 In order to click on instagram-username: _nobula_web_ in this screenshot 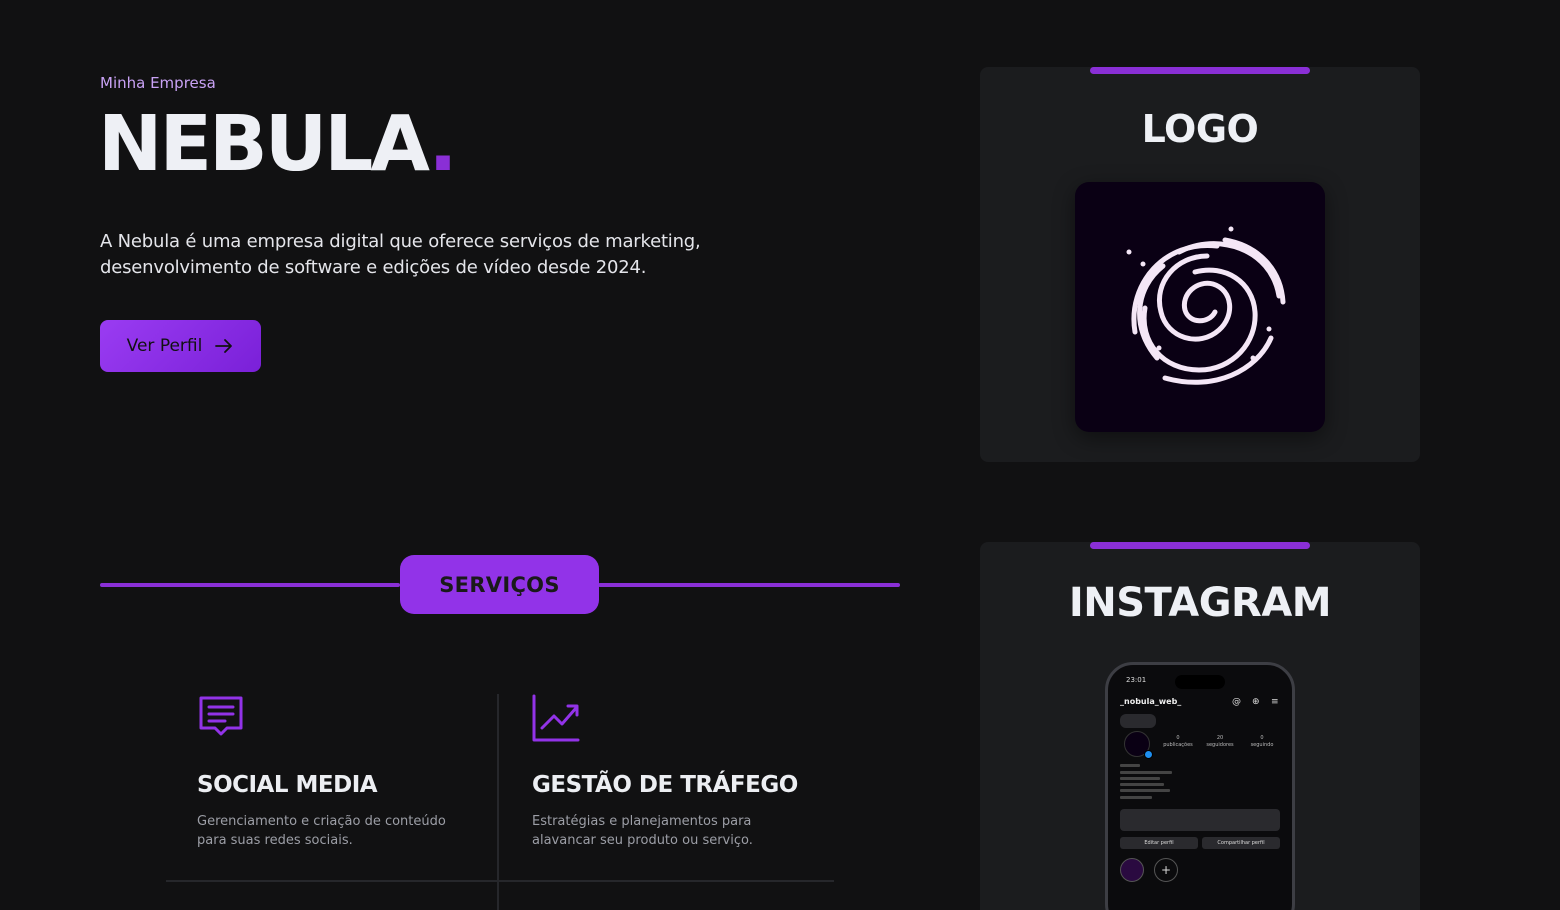, I will do `click(1151, 701)`.